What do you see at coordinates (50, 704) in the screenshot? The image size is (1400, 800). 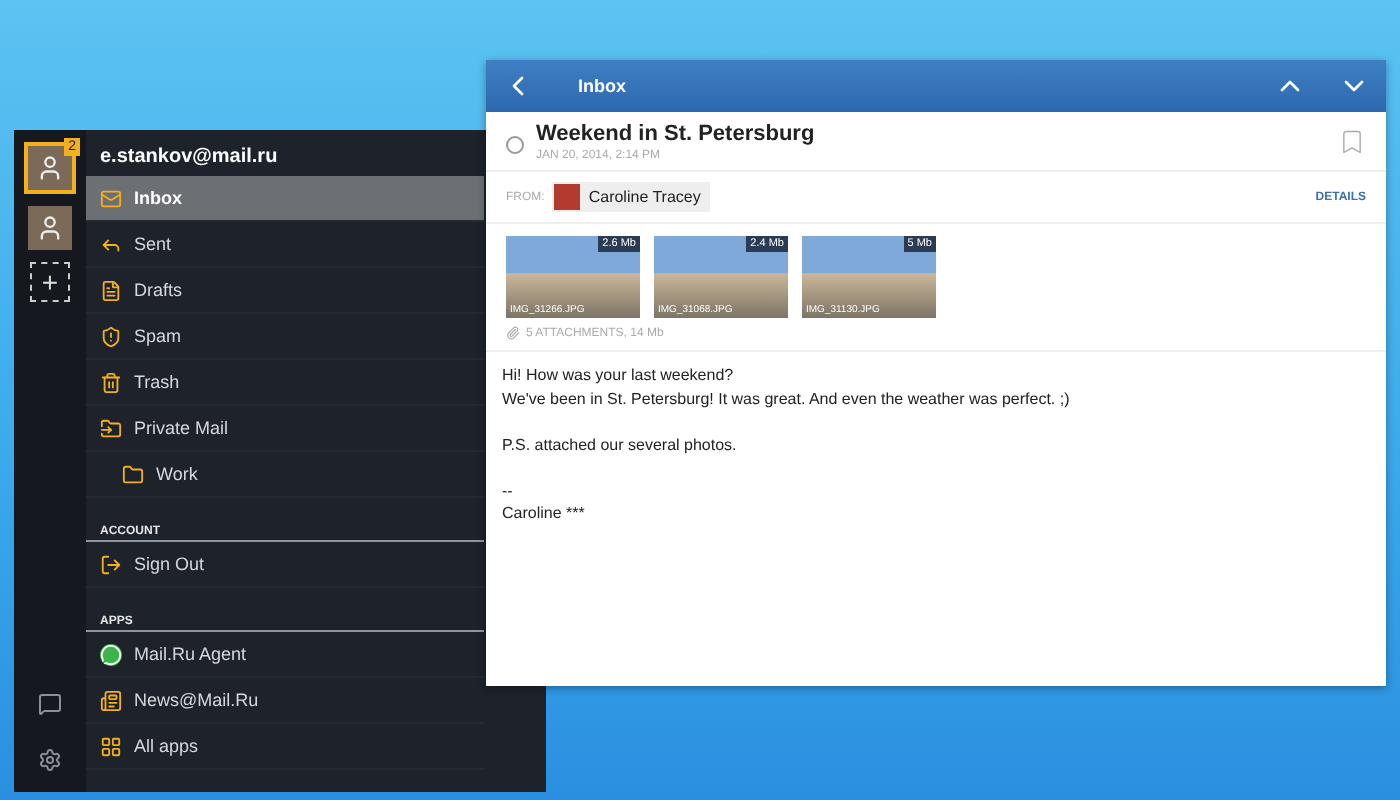 I see `feedback-icon` at bounding box center [50, 704].